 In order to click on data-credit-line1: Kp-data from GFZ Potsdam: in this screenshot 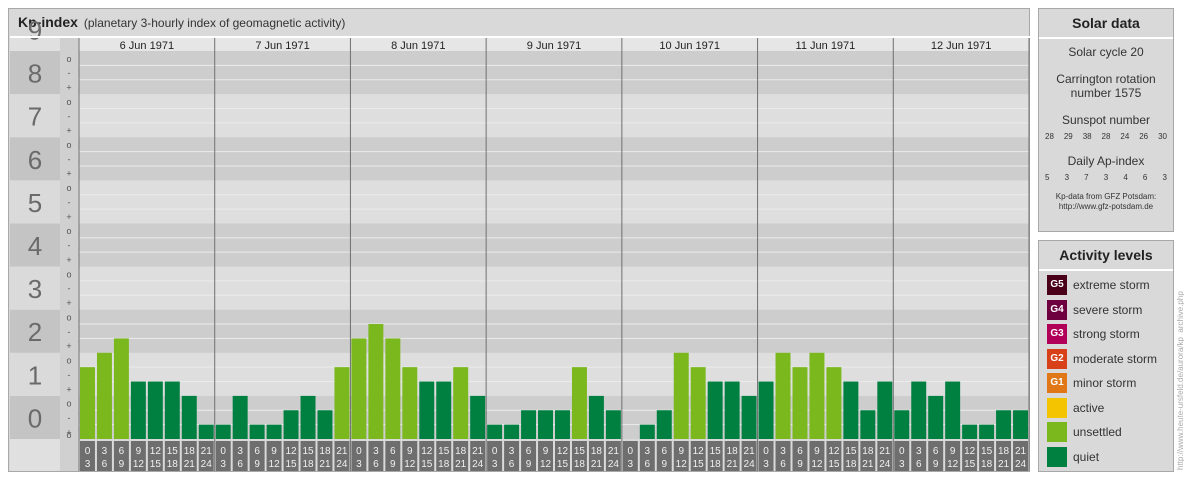, I will do `click(1106, 196)`.